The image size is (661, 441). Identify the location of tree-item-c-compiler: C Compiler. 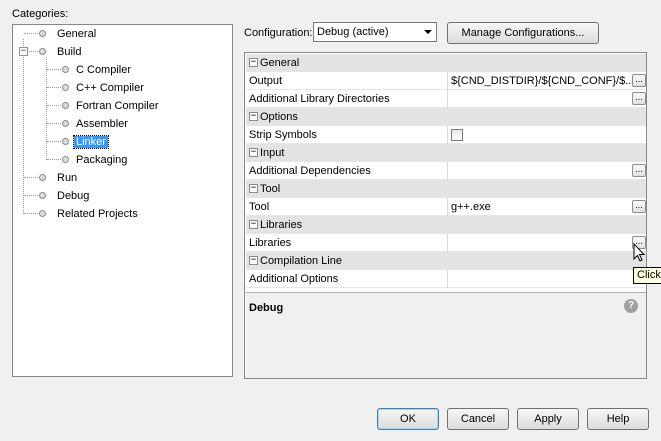
(97, 70).